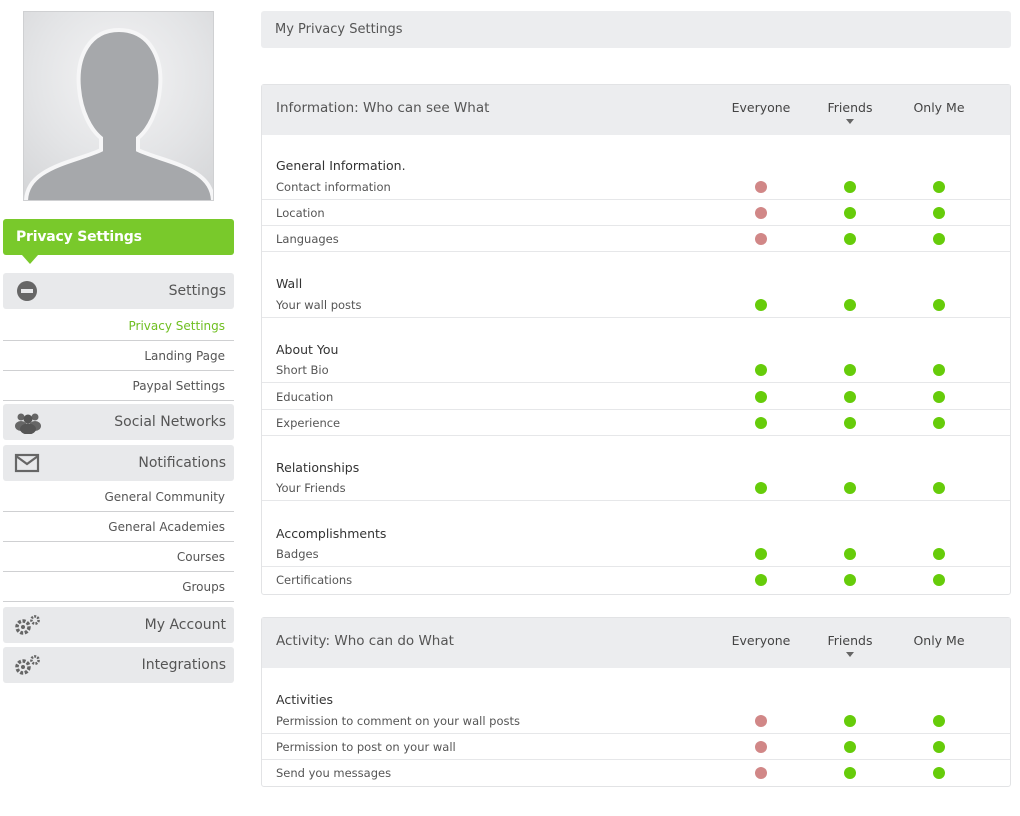  Describe the element at coordinates (311, 488) in the screenshot. I see `row-label: Your Friends` at that location.